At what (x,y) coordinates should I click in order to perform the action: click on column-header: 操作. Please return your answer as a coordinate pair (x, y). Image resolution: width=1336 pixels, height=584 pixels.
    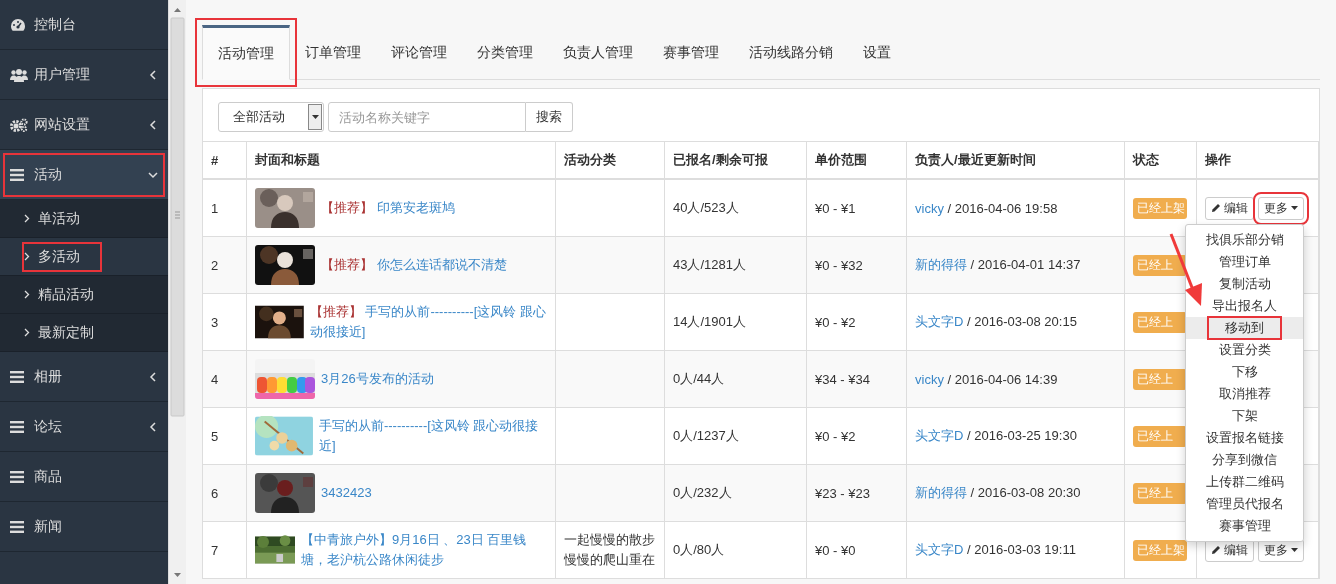
    Looking at the image, I should click on (1257, 160).